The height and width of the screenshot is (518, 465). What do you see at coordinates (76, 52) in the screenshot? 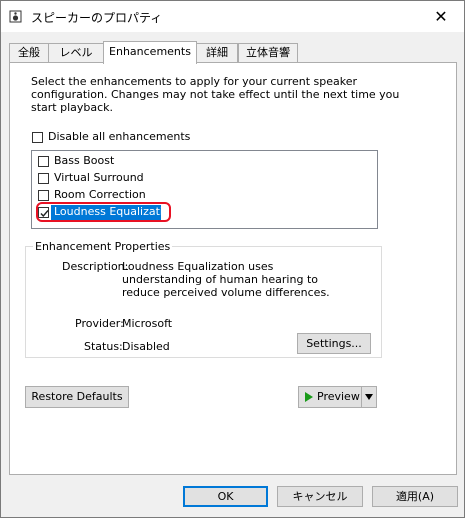
I see `tab-levels: レベル` at bounding box center [76, 52].